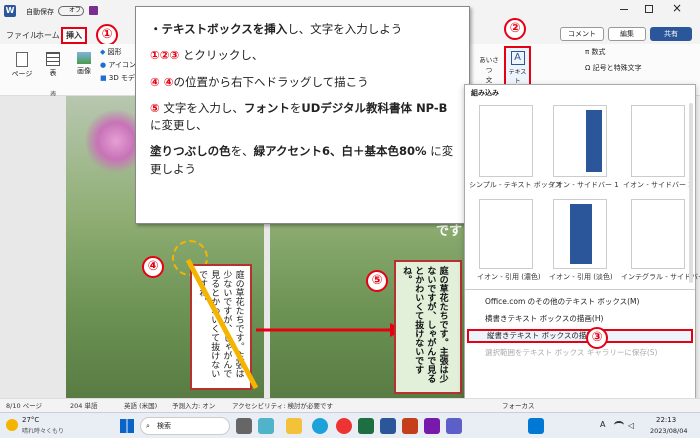  What do you see at coordinates (602, 424) in the screenshot?
I see `ime-indicator: A` at bounding box center [602, 424].